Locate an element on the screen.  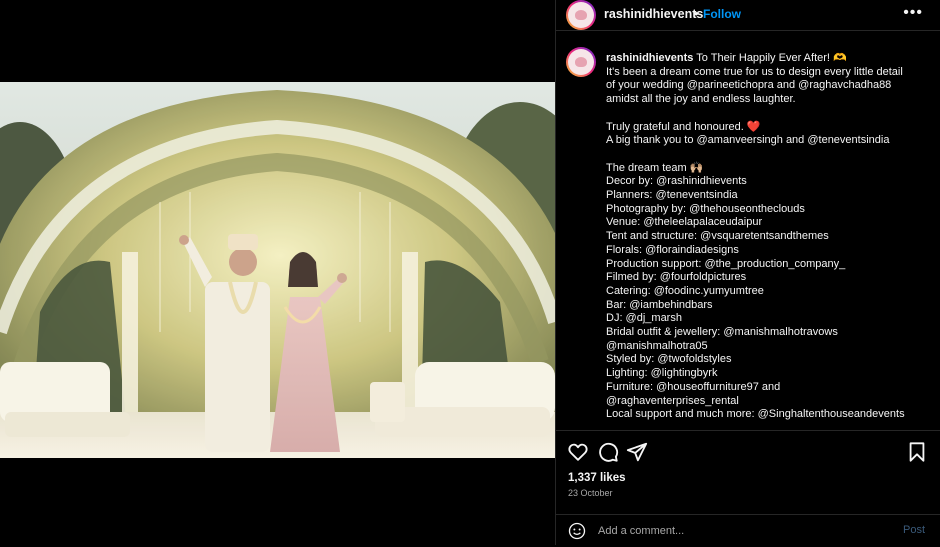
caption-line: Venue: @theleelapalaceudaipur is located at coordinates (684, 222).